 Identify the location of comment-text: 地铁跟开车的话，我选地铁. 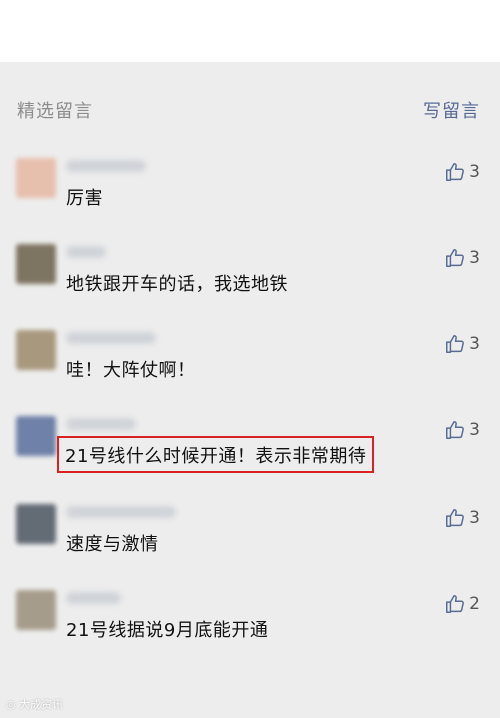
(177, 284).